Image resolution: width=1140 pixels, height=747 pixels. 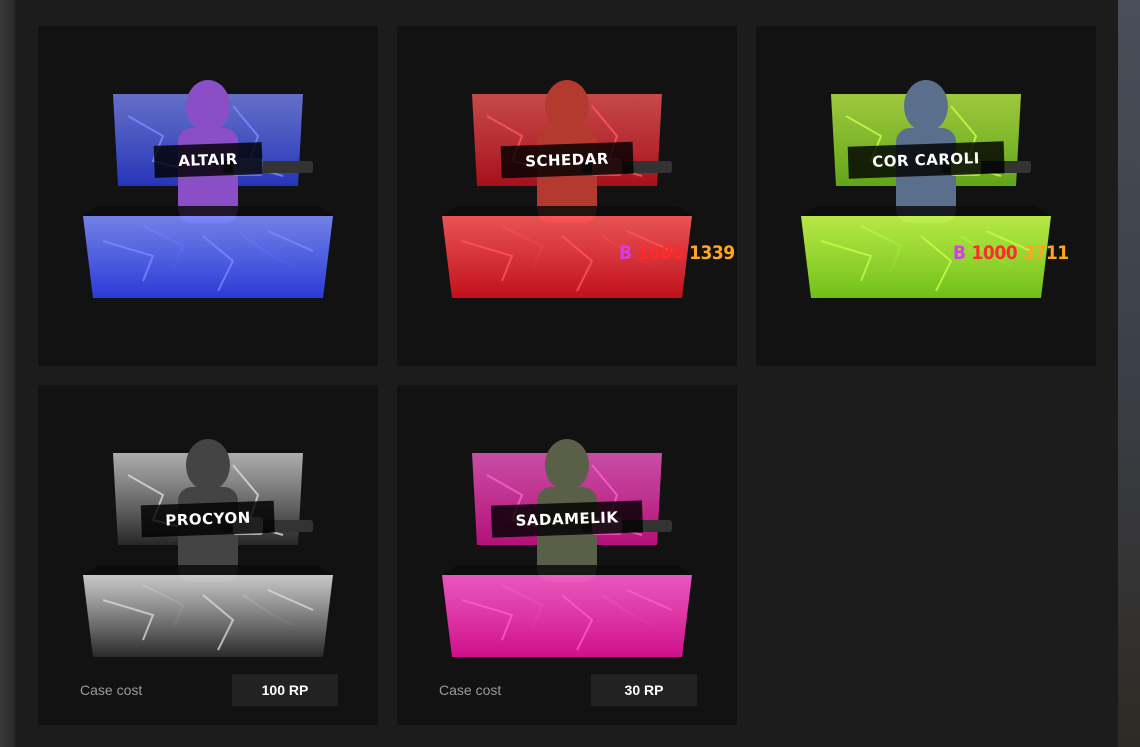 I want to click on price-tag: B 1000 3711, so click(x=1011, y=253).